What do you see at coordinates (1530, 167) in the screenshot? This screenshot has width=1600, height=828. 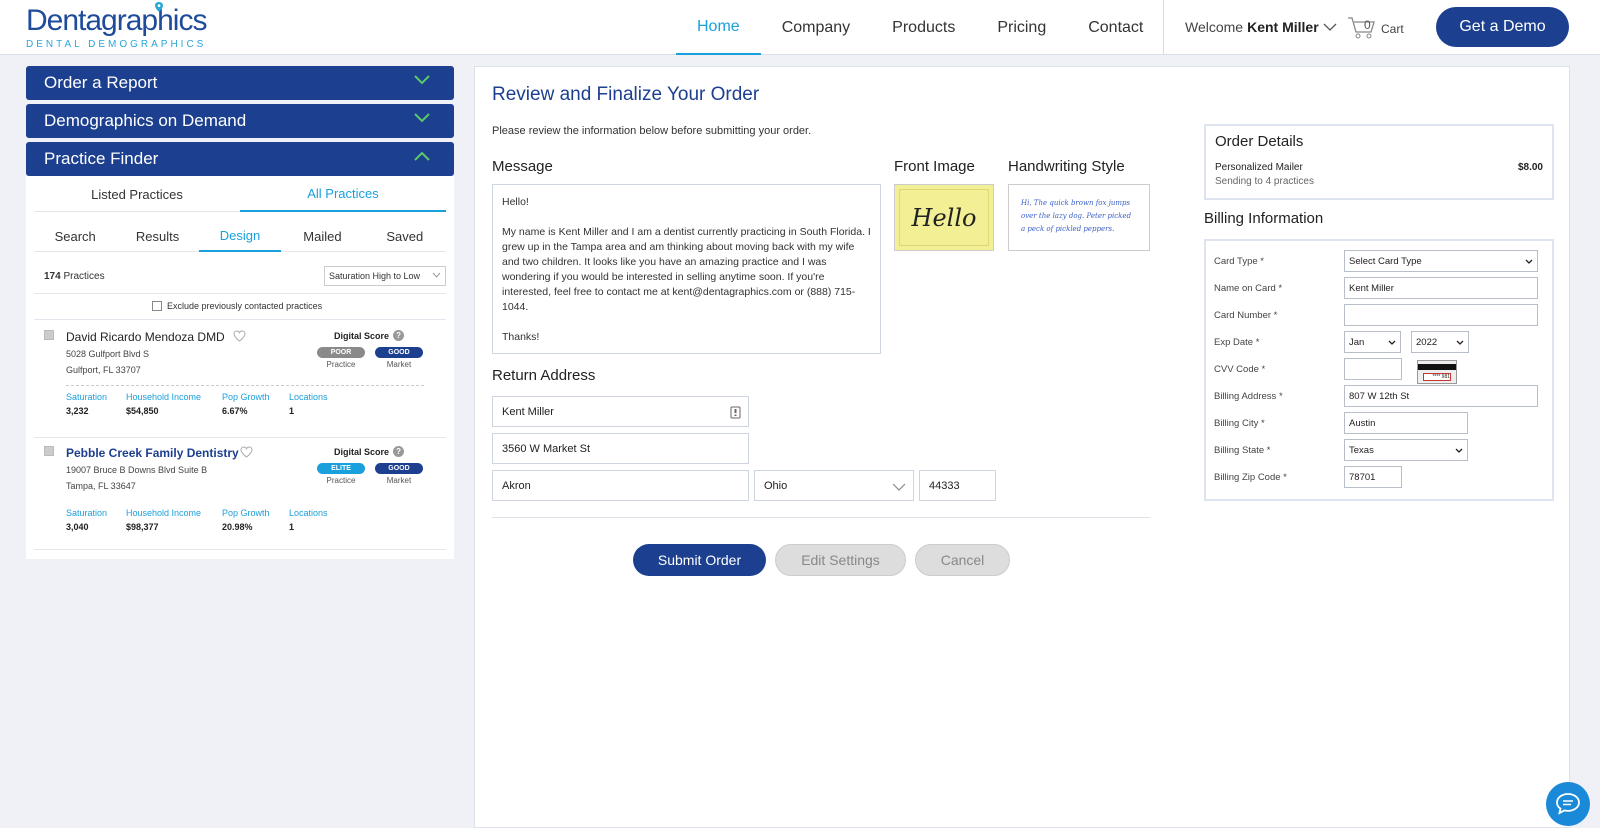 I see `order-item-price: $8.00` at bounding box center [1530, 167].